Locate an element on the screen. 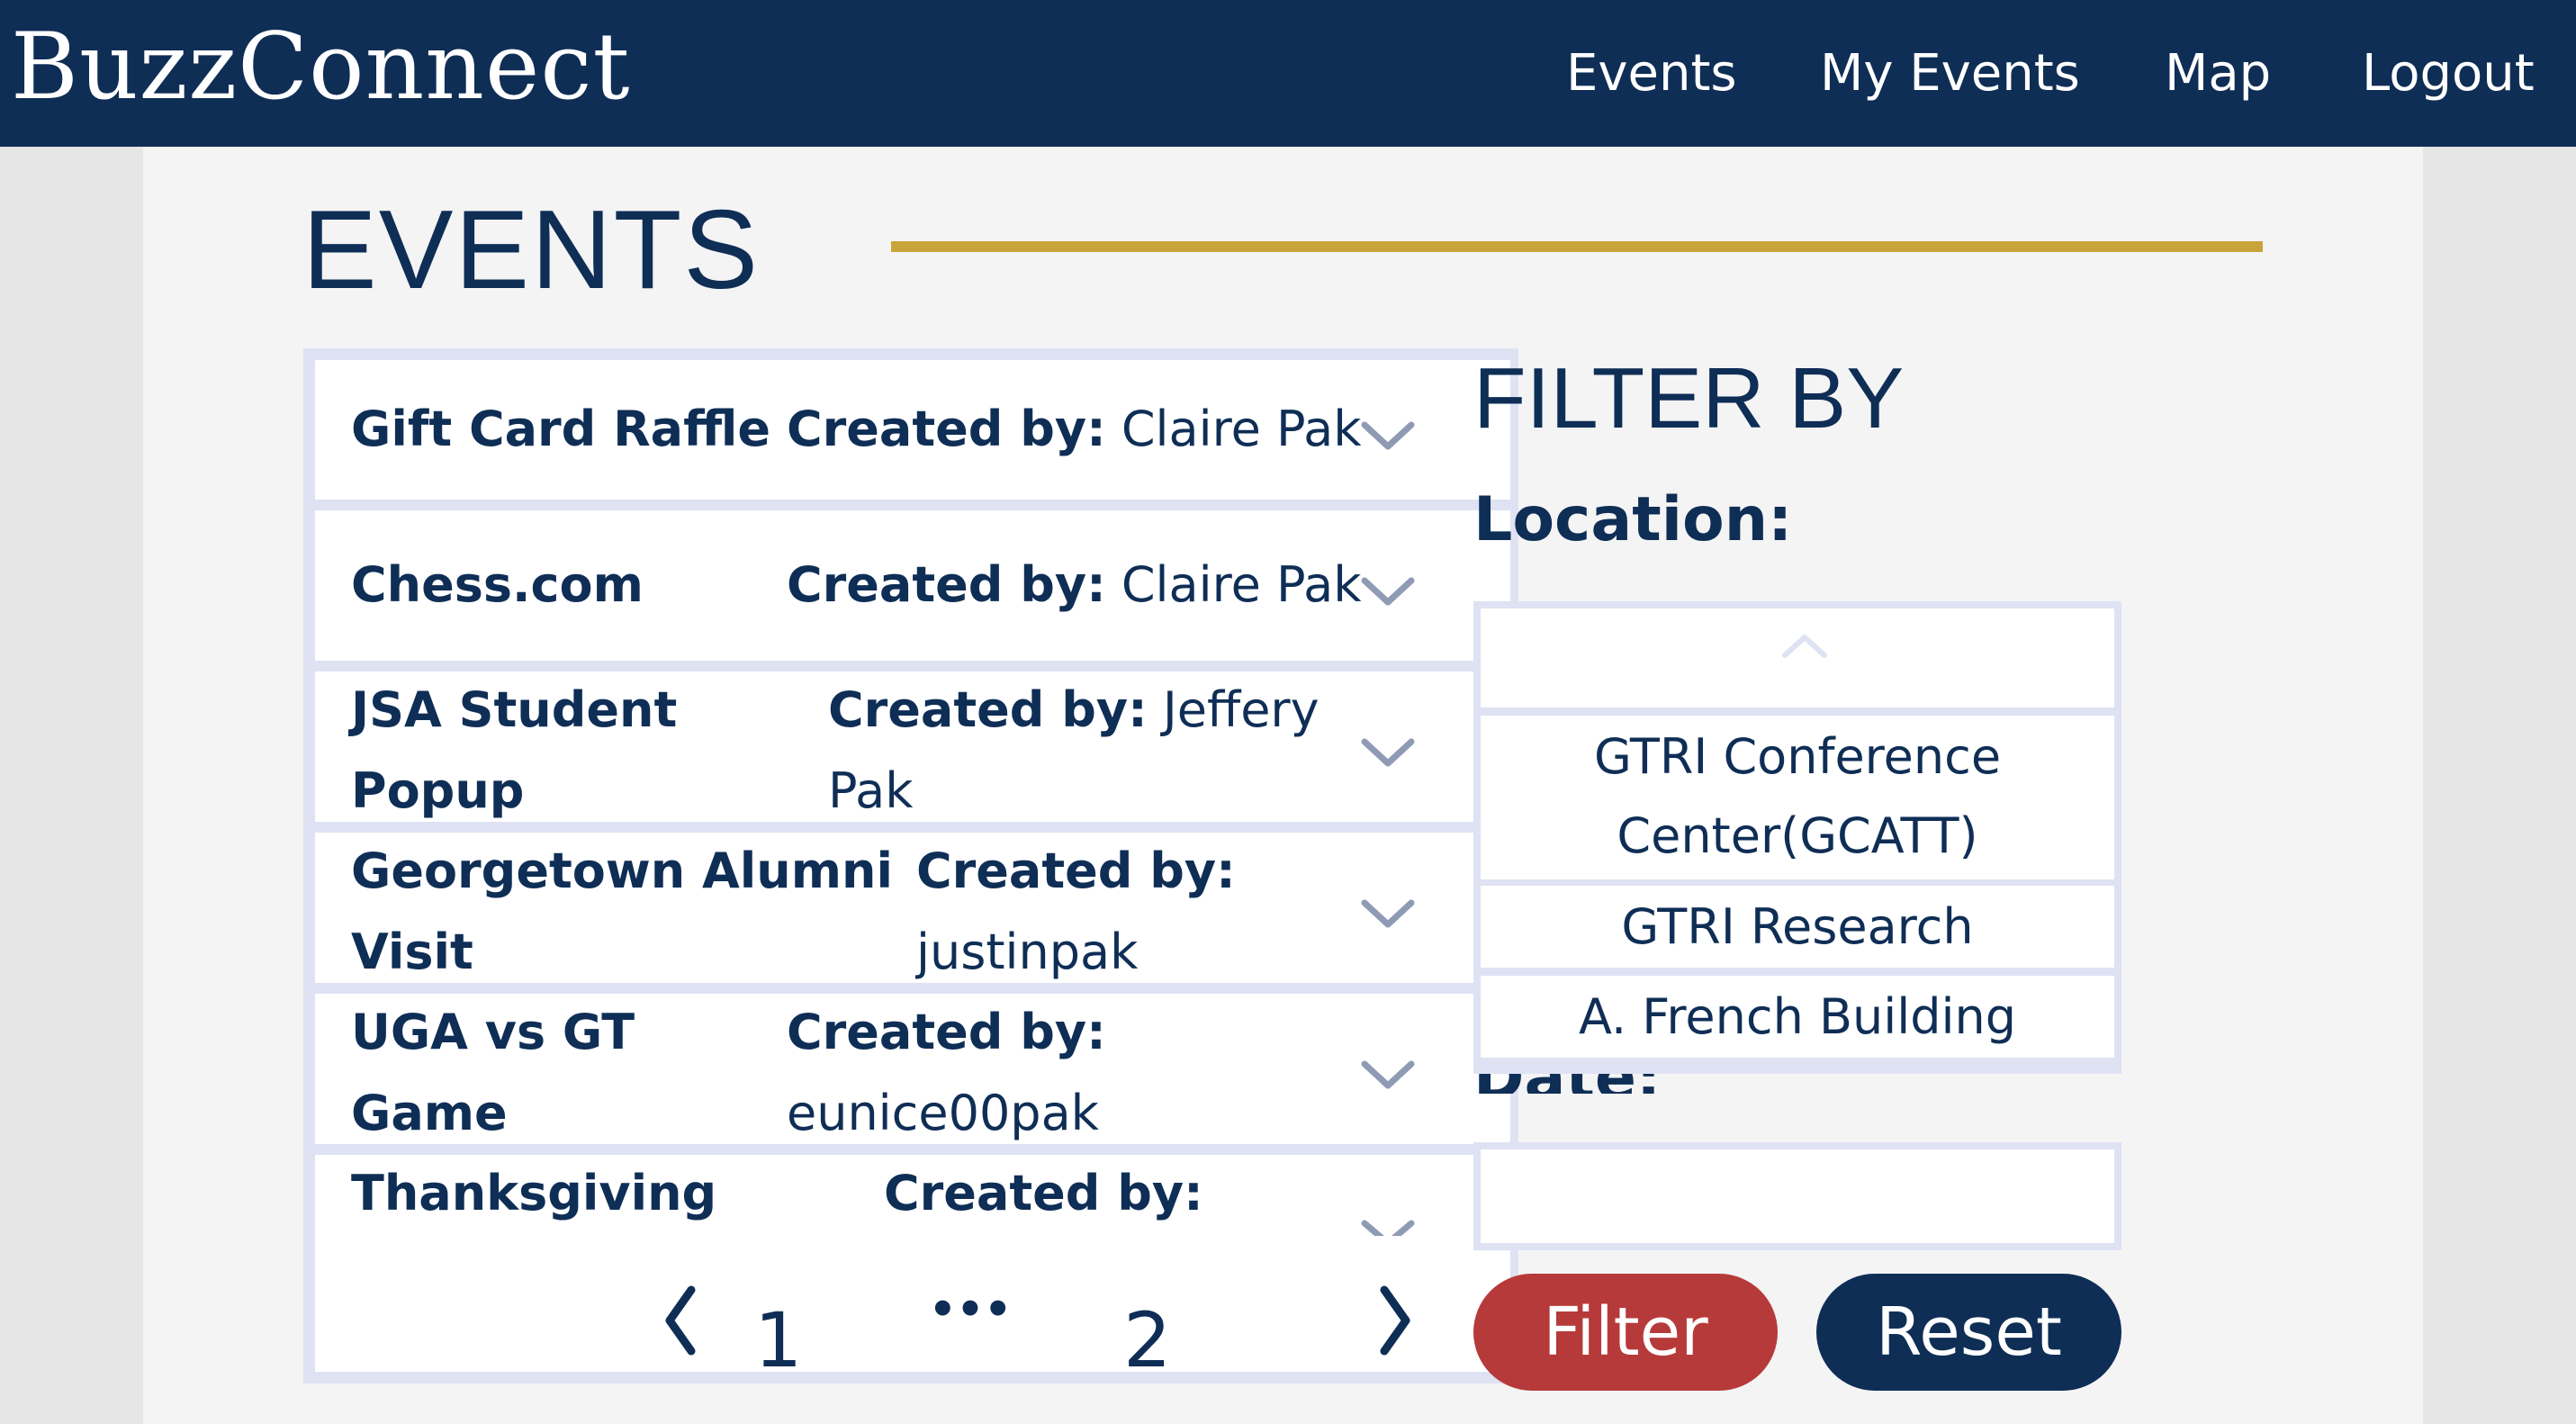 The image size is (2576, 1424). event-title: JSA Student Popup is located at coordinates (514, 751).